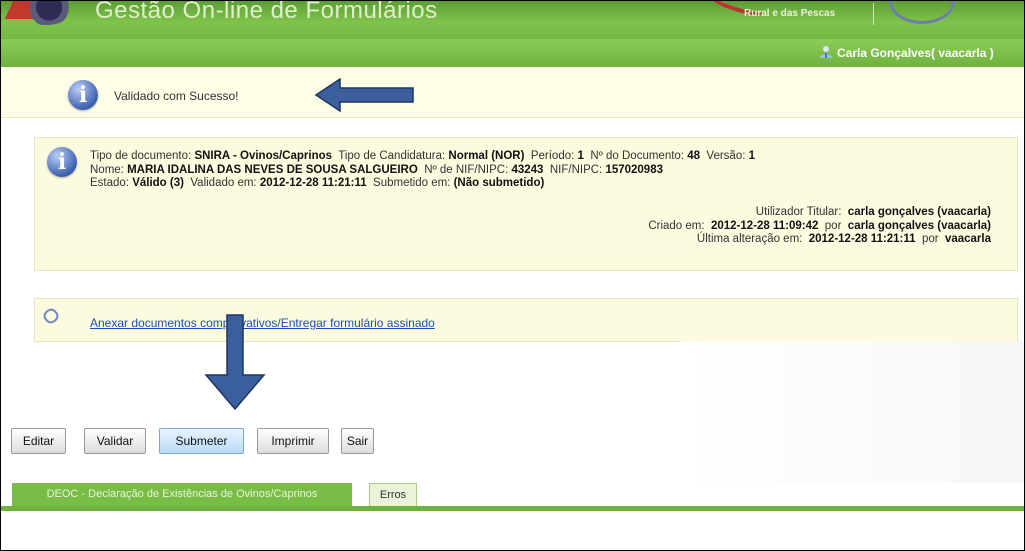  I want to click on validado-label: Validado em:, so click(223, 183).